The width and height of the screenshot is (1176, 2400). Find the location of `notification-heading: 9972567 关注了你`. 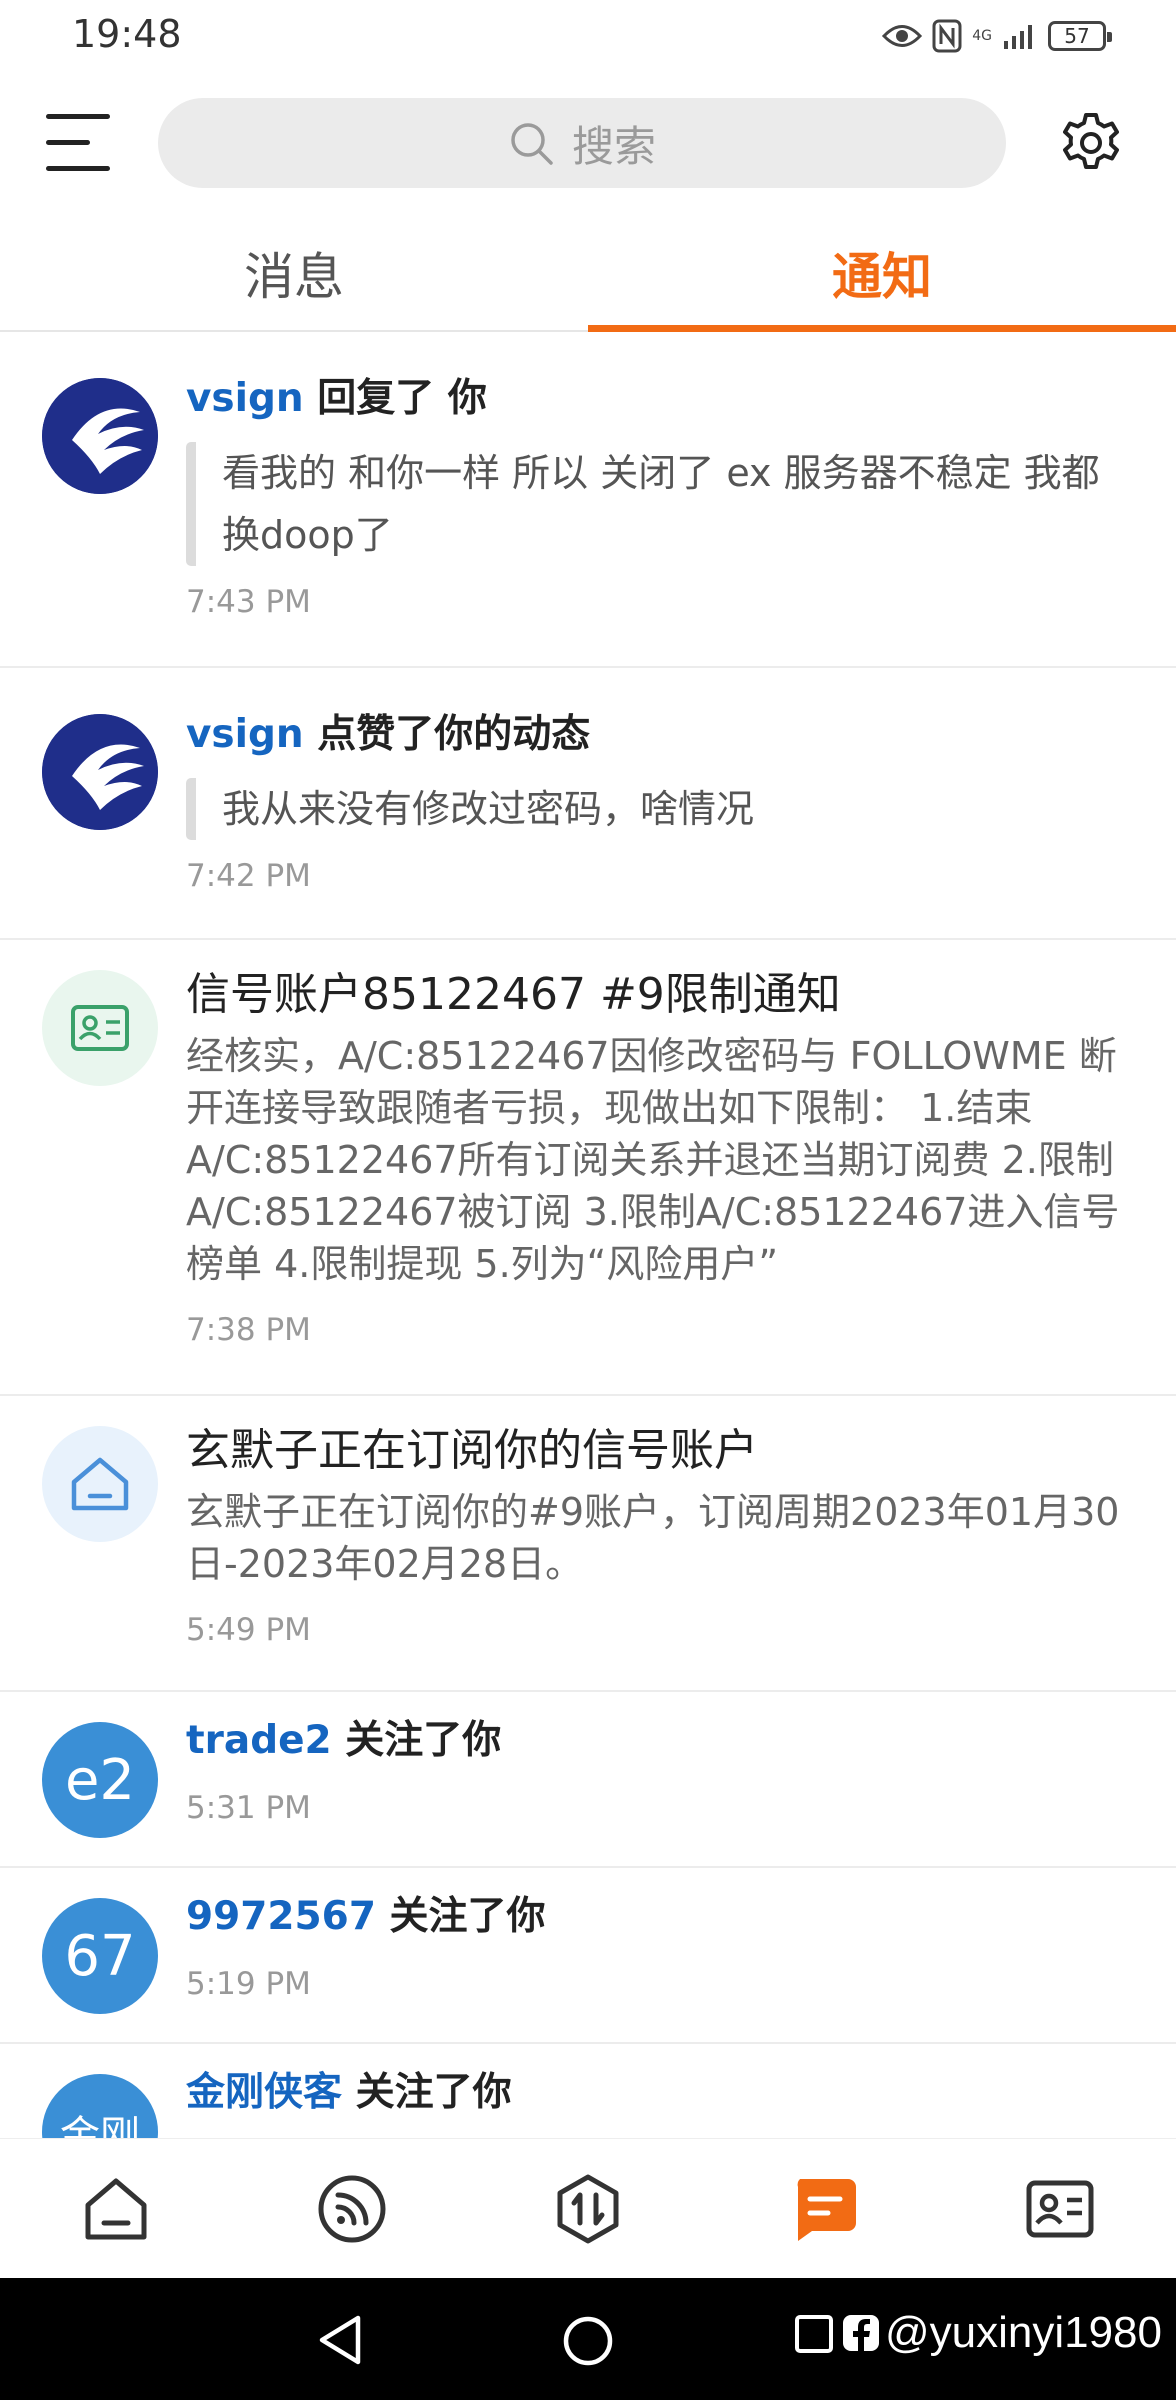

notification-heading: 9972567 关注了你 is located at coordinates (661, 1917).